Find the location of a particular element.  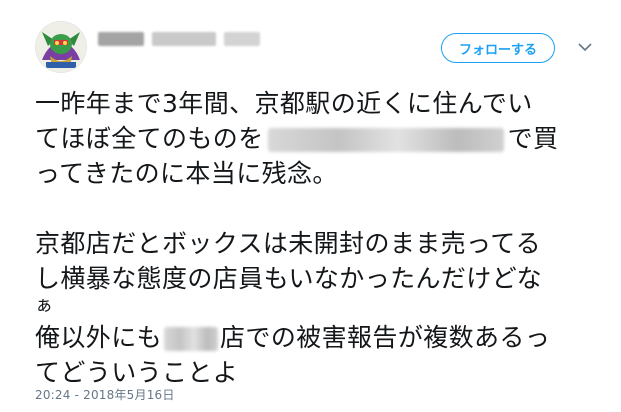

tweet-text-segment: 京都店だとボックスは未開封のまま売ってる is located at coordinates (288, 243).